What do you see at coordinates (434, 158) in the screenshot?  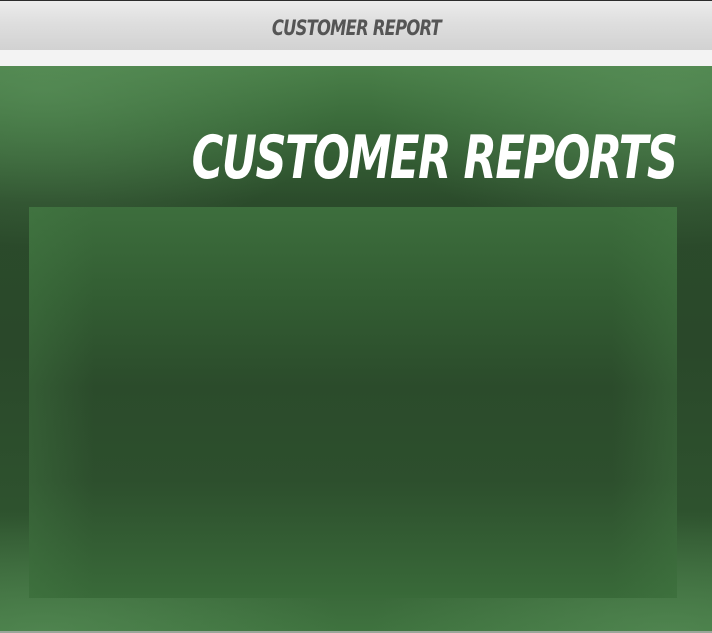 I see `page-title: CUSTOMER REPORTS` at bounding box center [434, 158].